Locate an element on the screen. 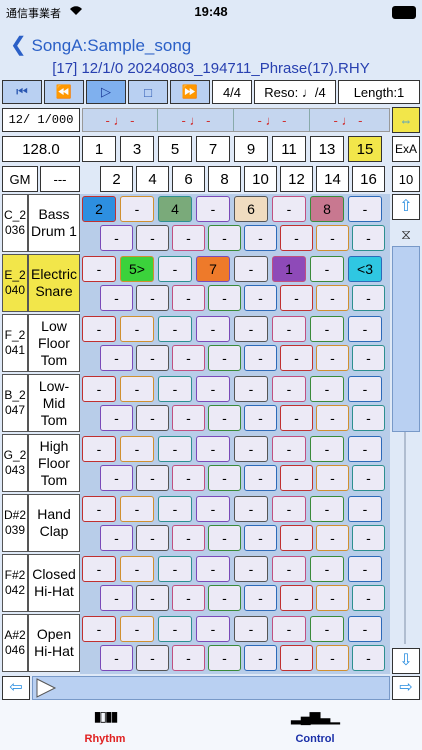 Image resolution: width=422 pixels, height=750 pixels. tab-rhythm: ▮▯▮▮ Rhythm is located at coordinates (105, 725).